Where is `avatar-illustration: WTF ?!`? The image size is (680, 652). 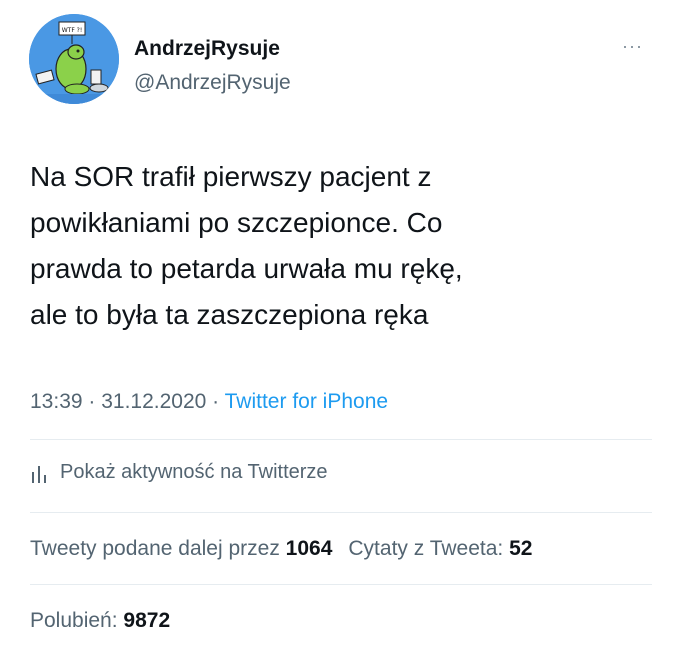 avatar-illustration: WTF ?! is located at coordinates (74, 59).